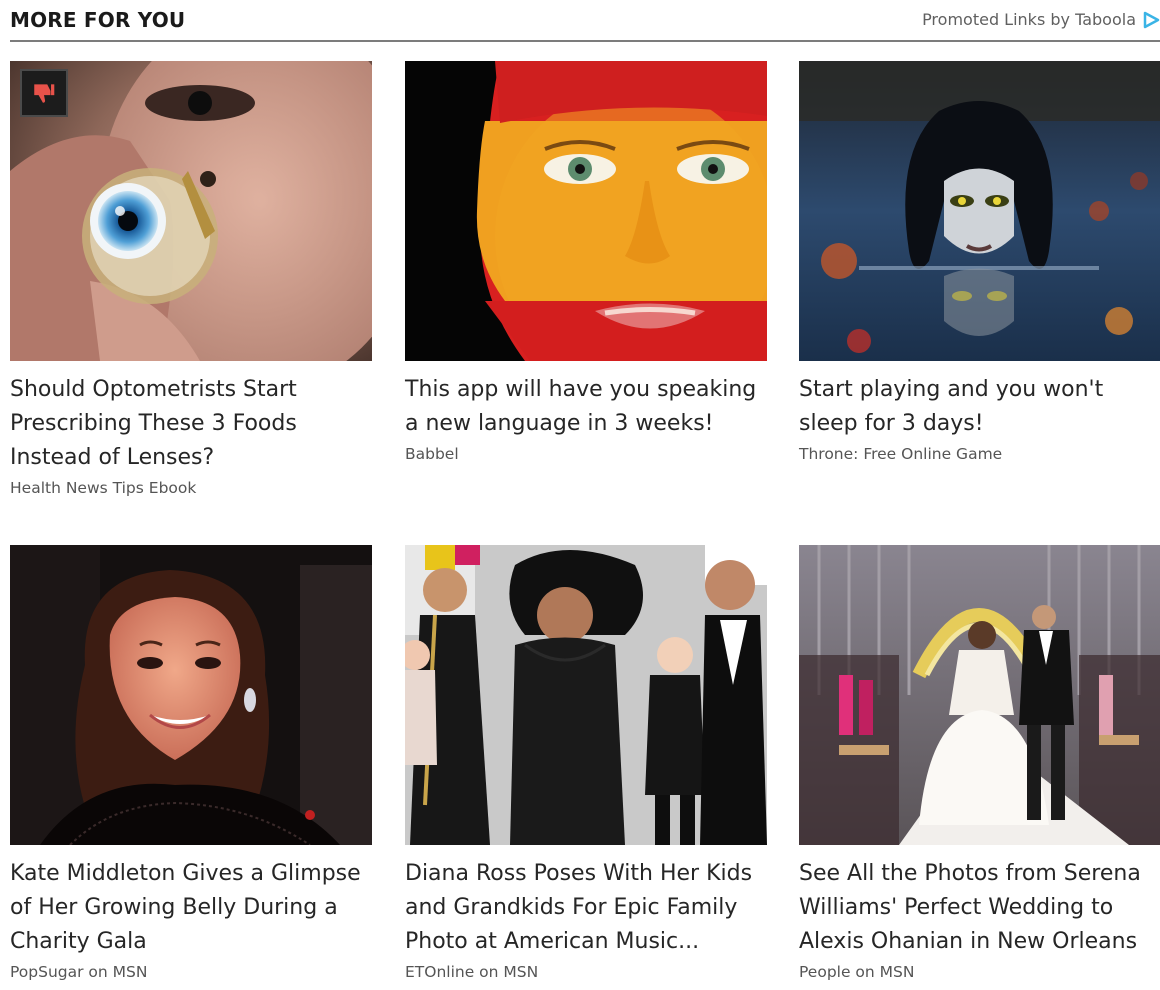  Describe the element at coordinates (586, 454) in the screenshot. I see `card-source: Babbel` at that location.